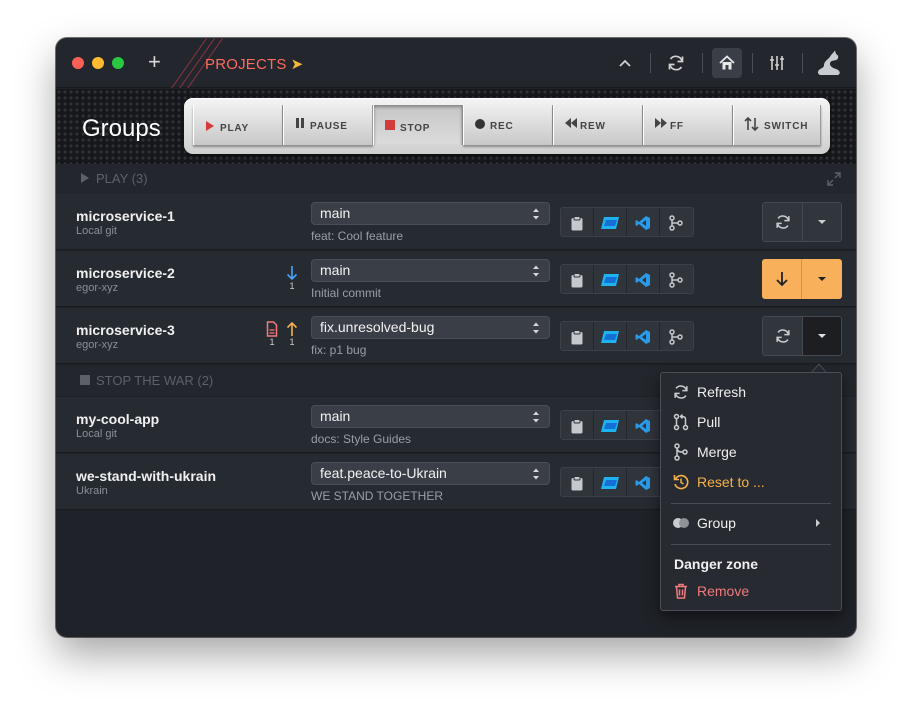 This screenshot has width=912, height=712. What do you see at coordinates (418, 125) in the screenshot?
I see `stop-button: STOP` at bounding box center [418, 125].